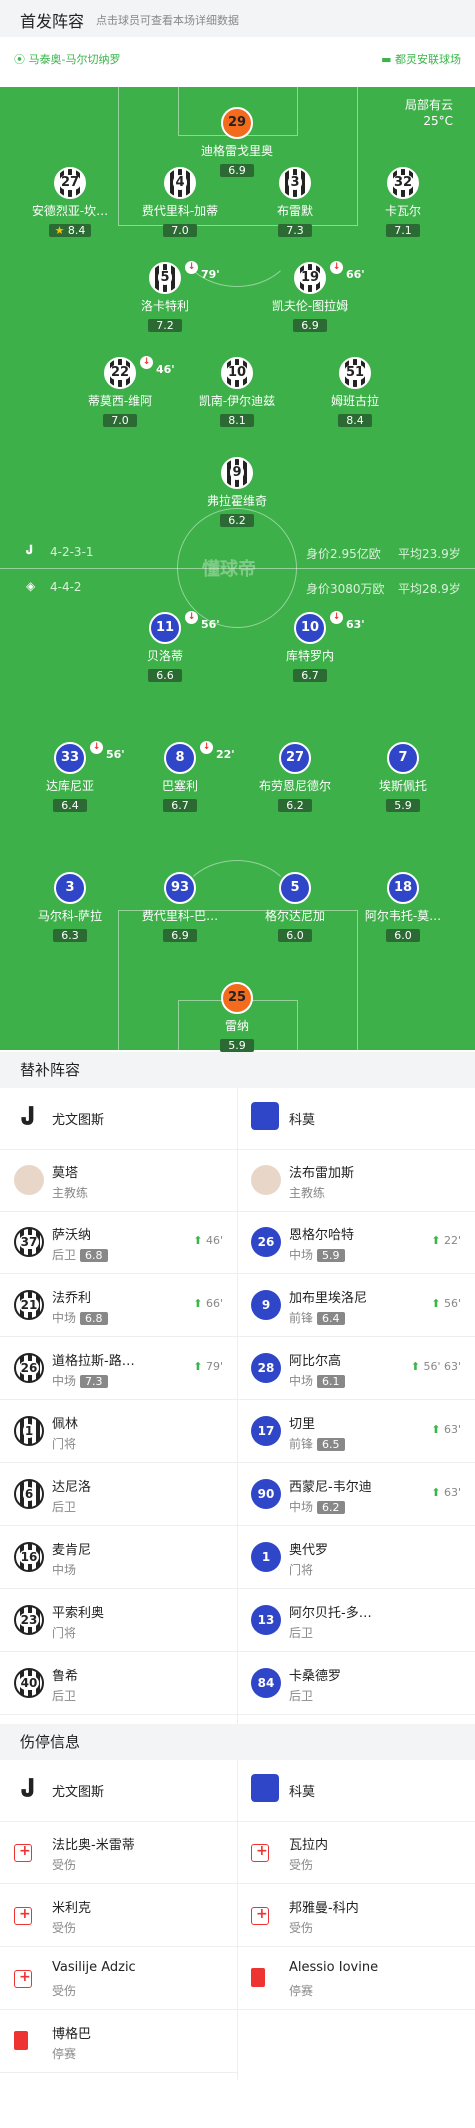  What do you see at coordinates (64, 1632) in the screenshot?
I see `sub-meta: 门将` at bounding box center [64, 1632].